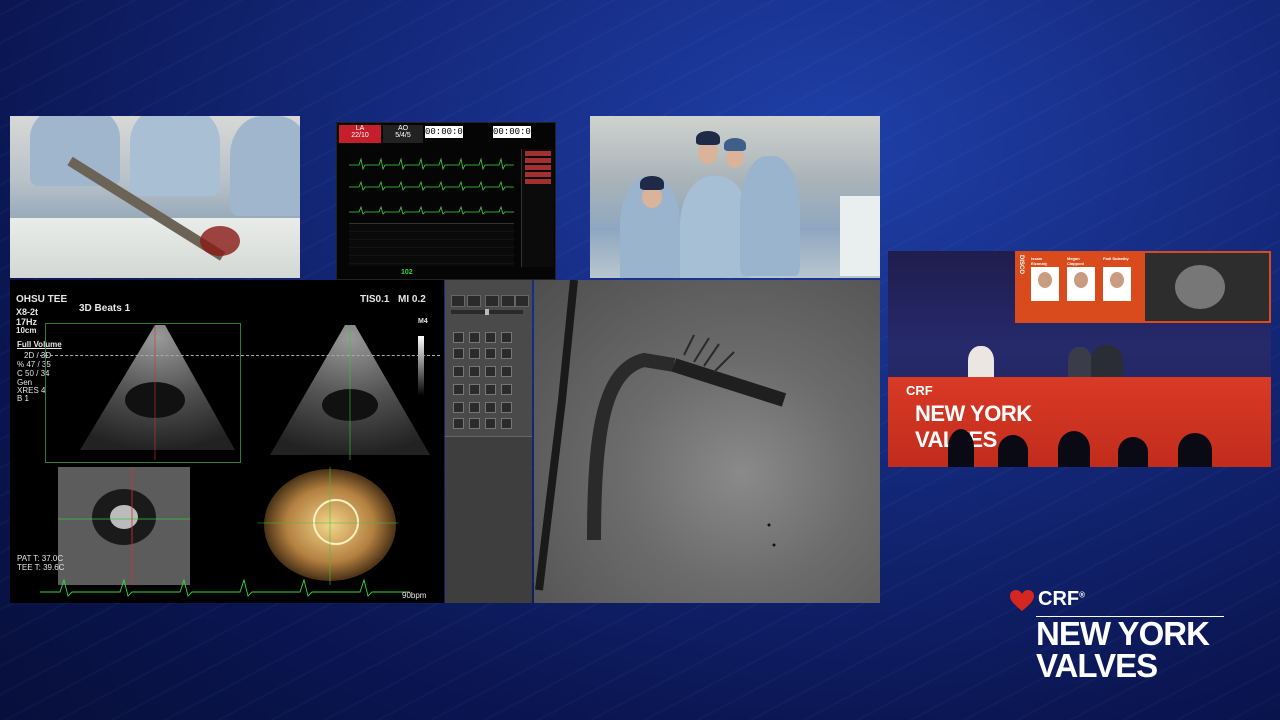  Describe the element at coordinates (770, 216) in the screenshot. I see `team-member` at that location.